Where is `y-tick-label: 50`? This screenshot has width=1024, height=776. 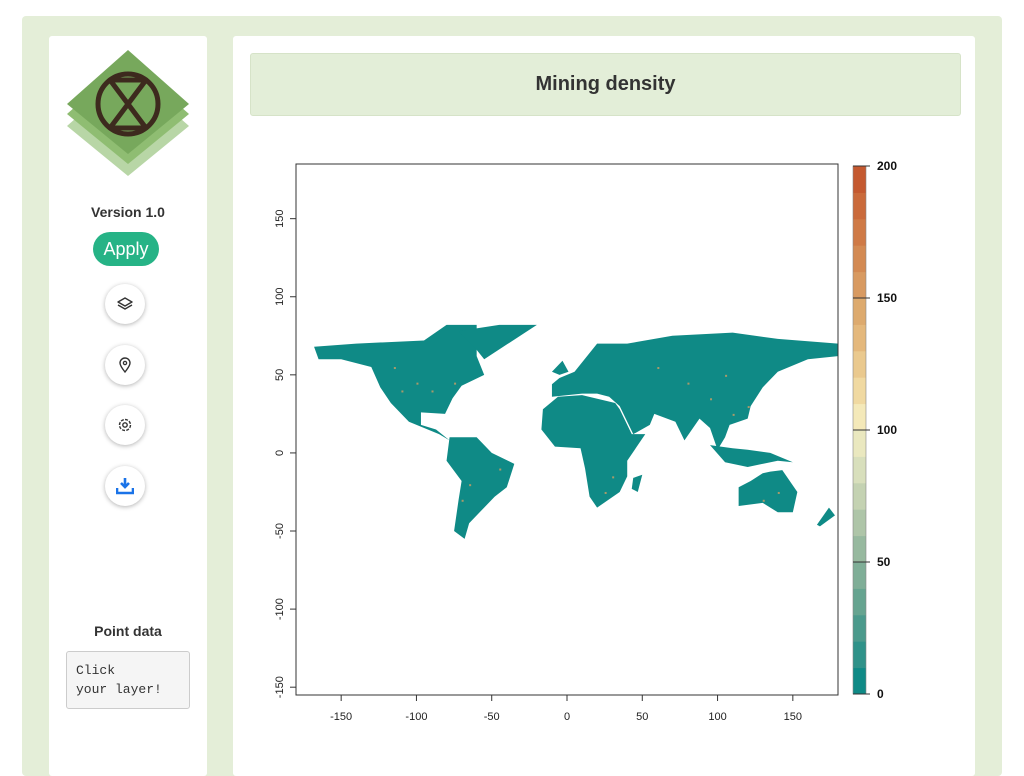 y-tick-label: 50 is located at coordinates (280, 375).